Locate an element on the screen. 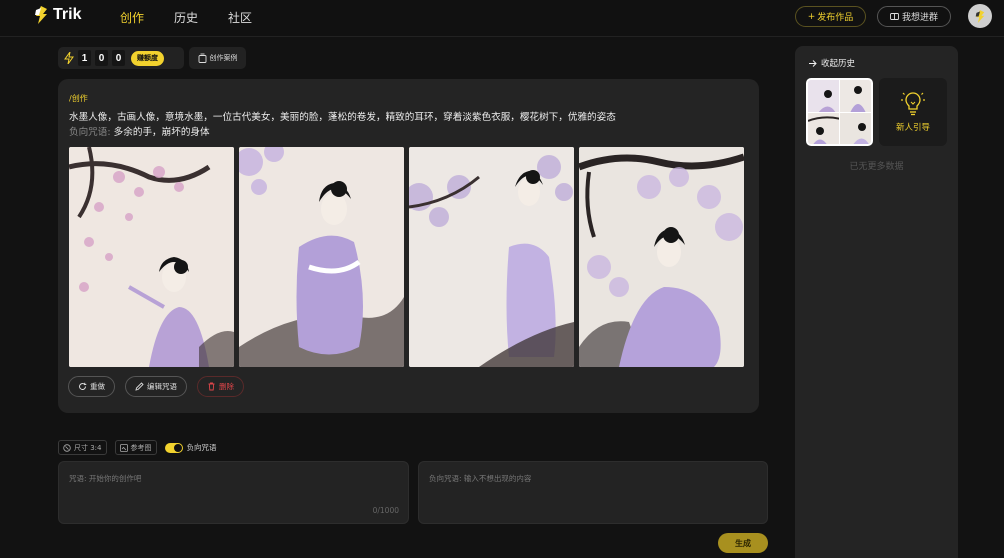  collapse-history-button: 收起历史 is located at coordinates (831, 63).